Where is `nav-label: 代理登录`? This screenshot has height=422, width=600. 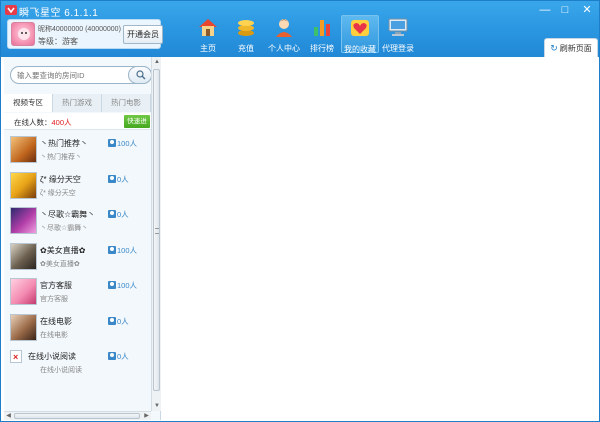 nav-label: 代理登录 is located at coordinates (398, 48).